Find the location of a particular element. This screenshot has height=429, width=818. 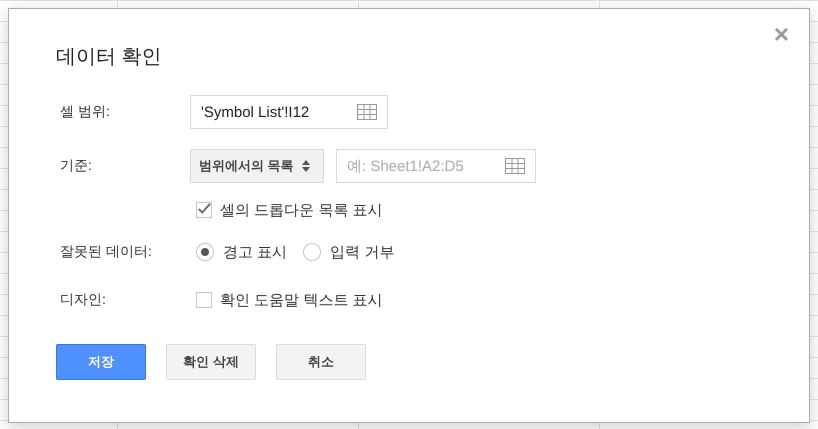

radio-label: 경고 표시 is located at coordinates (255, 252).